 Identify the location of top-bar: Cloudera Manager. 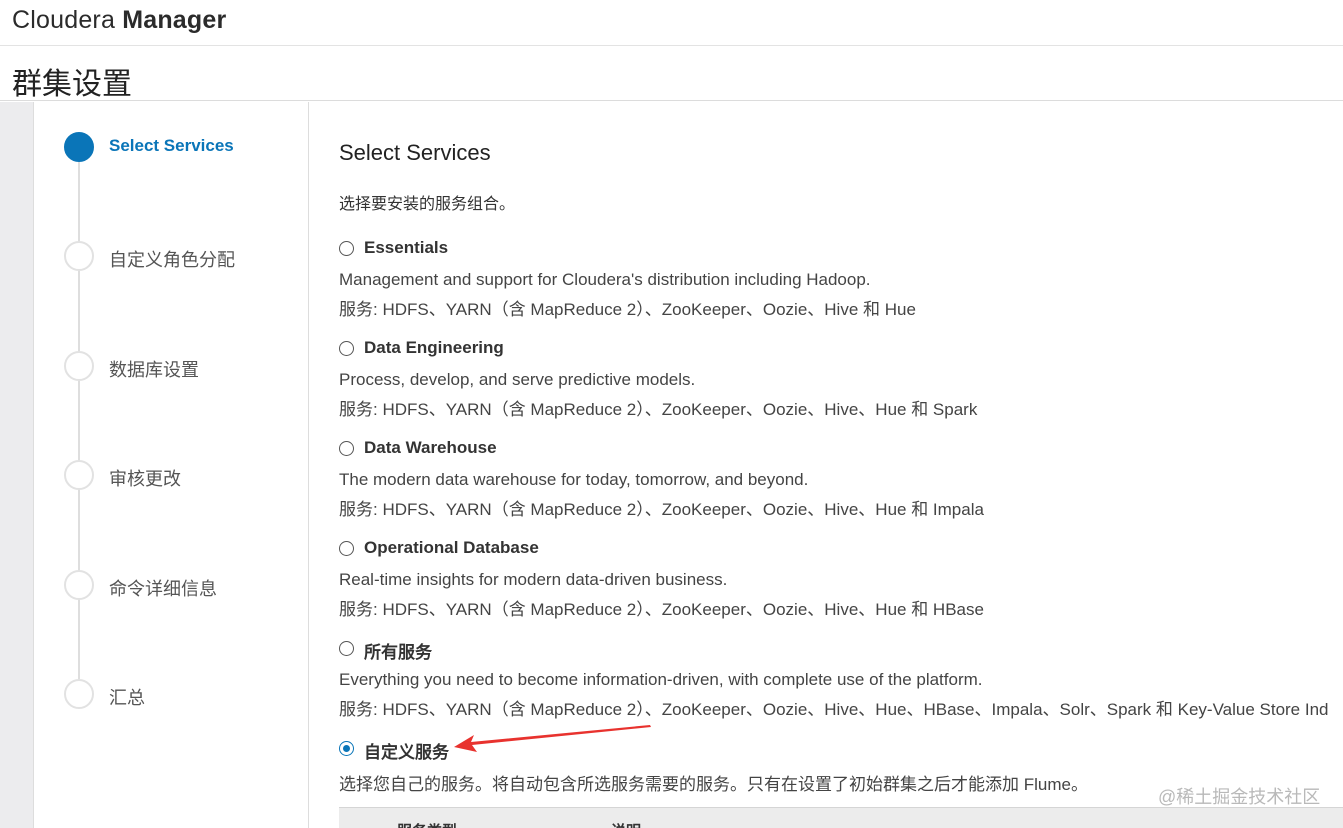
(671, 23).